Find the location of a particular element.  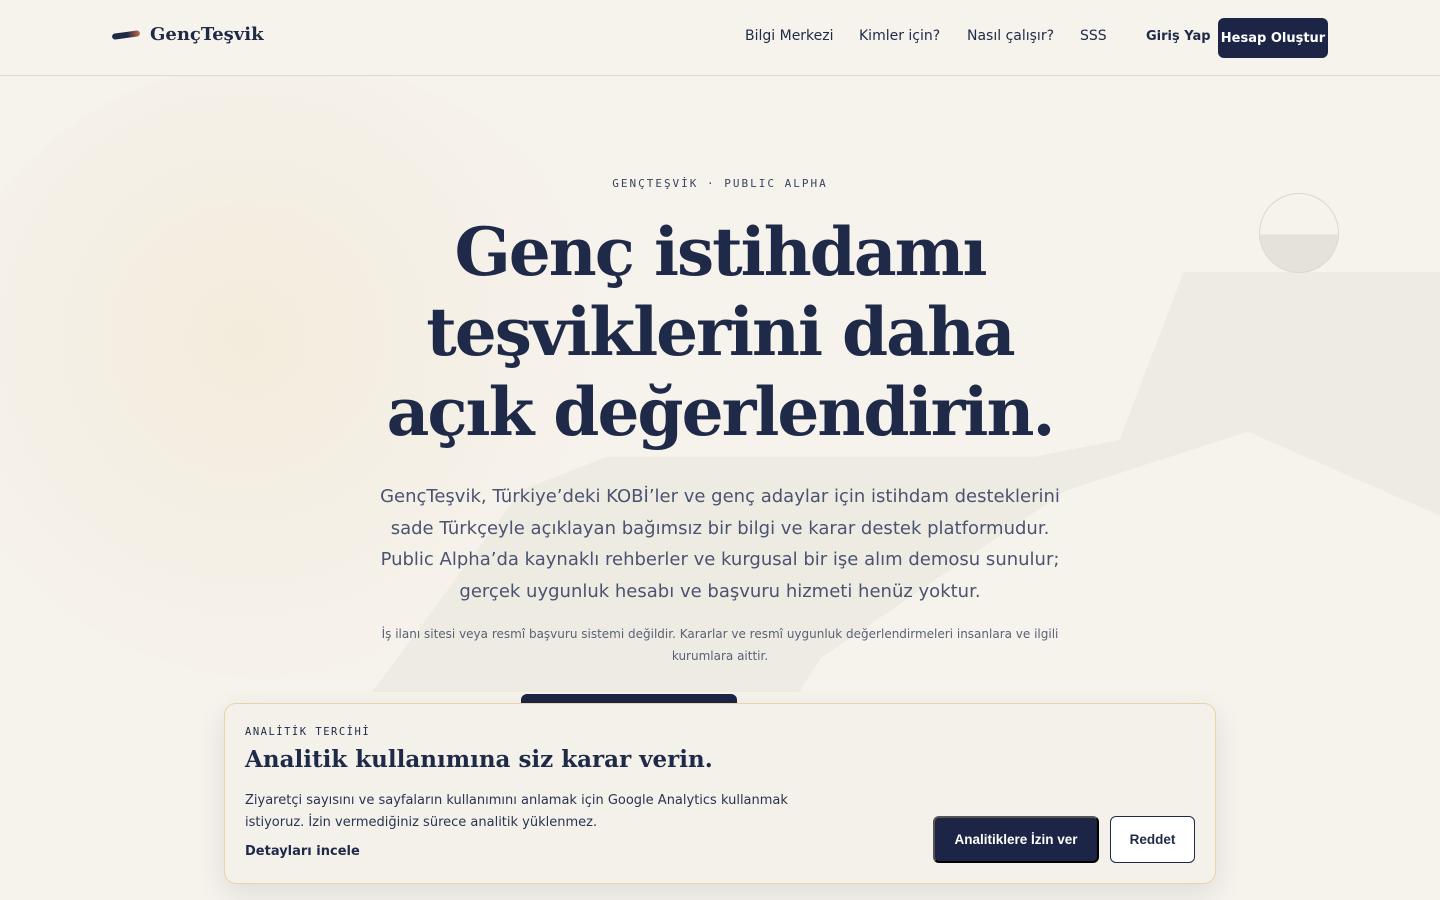

hero-title-line: teşviklerini daha is located at coordinates (720, 332).